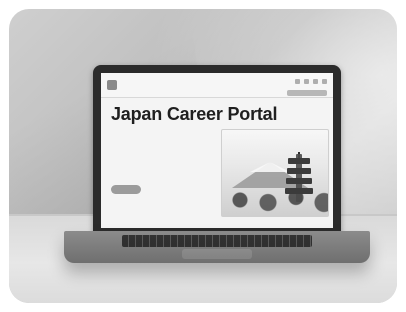  What do you see at coordinates (217, 241) in the screenshot?
I see `keyboard` at bounding box center [217, 241].